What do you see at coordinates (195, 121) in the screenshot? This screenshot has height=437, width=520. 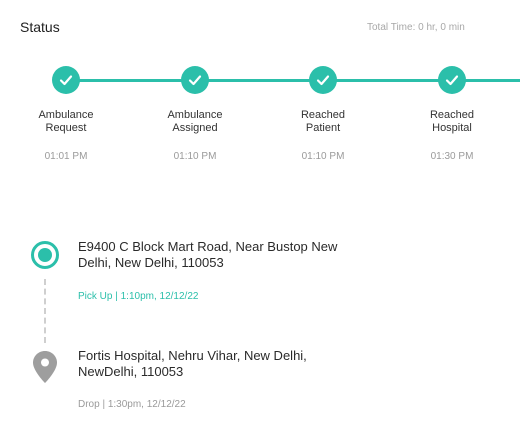 I see `step-label: Ambulance Assigned` at bounding box center [195, 121].